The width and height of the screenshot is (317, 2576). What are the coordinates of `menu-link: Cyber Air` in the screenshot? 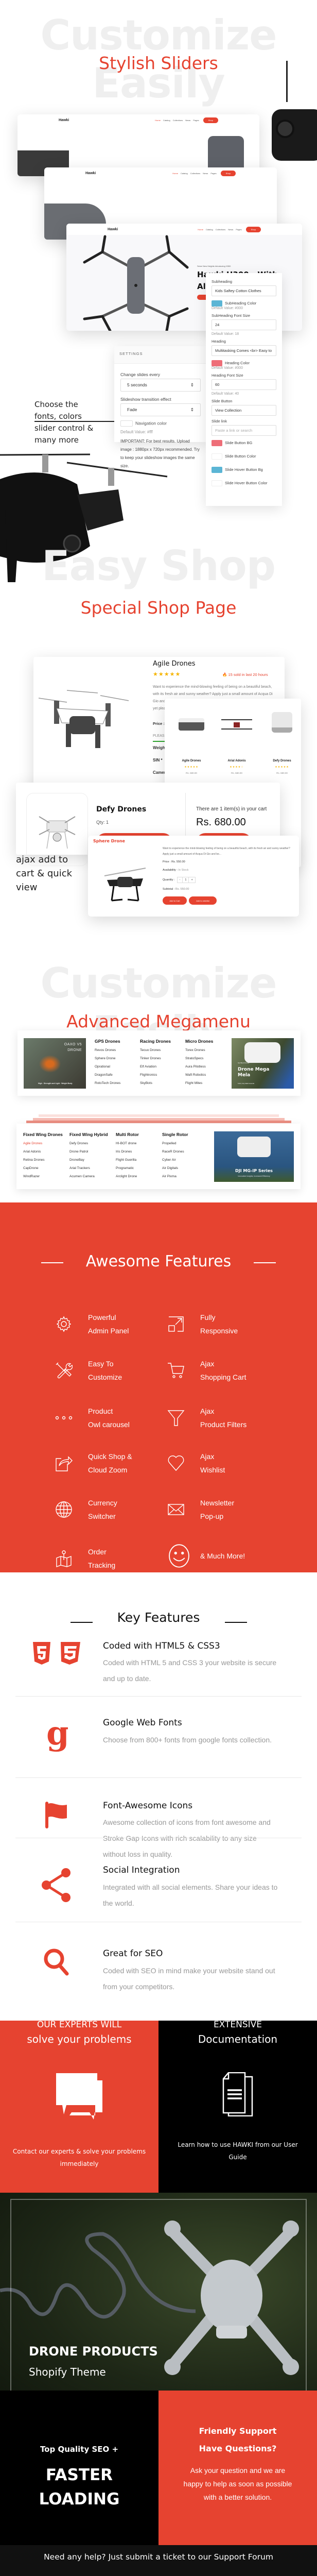 It's located at (175, 1160).